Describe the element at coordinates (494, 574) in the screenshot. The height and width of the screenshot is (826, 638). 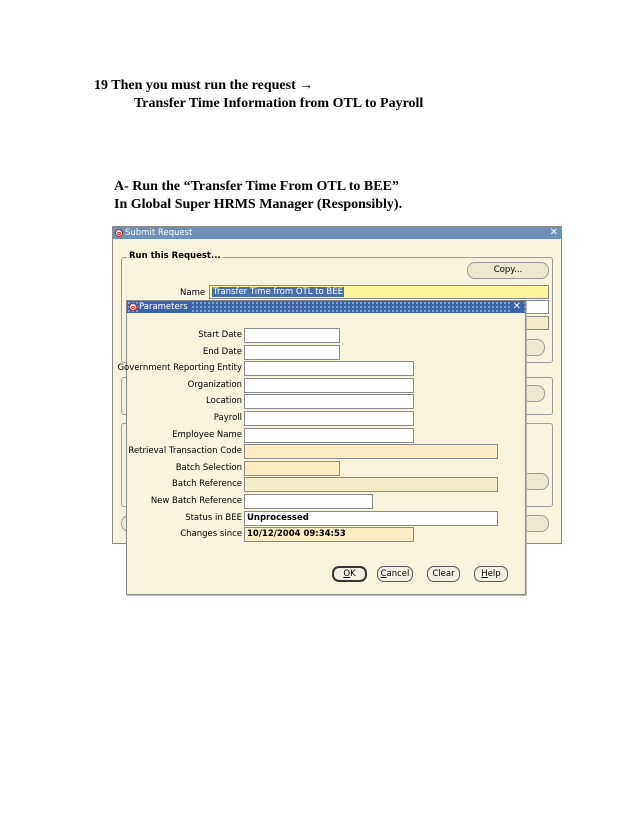
I see `help-label: elp` at that location.